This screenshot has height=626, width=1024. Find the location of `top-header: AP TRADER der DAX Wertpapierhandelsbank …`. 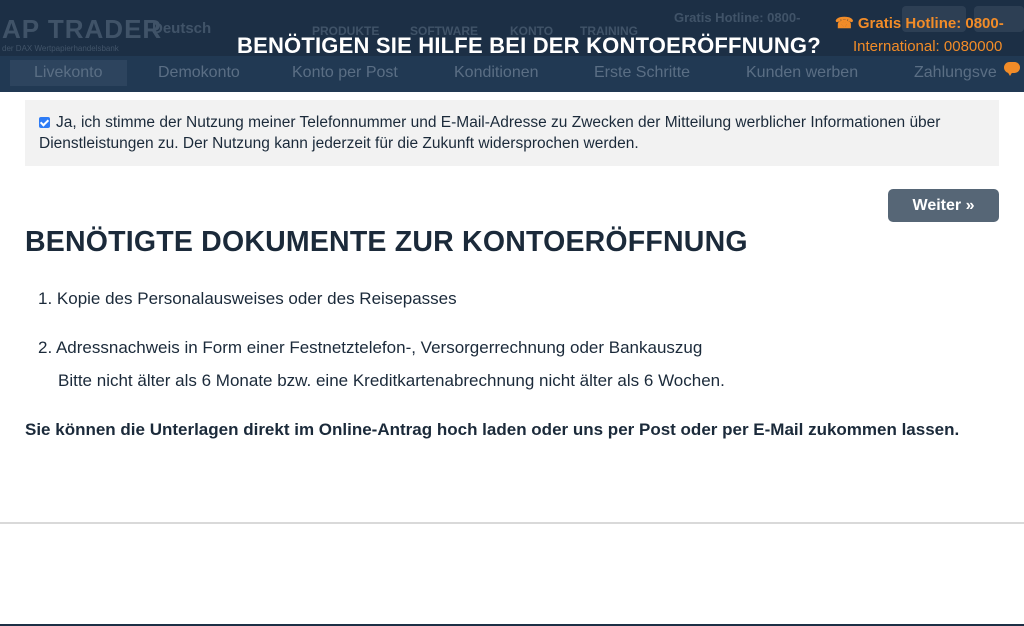

top-header: AP TRADER der DAX Wertpapierhandelsbank … is located at coordinates (512, 46).